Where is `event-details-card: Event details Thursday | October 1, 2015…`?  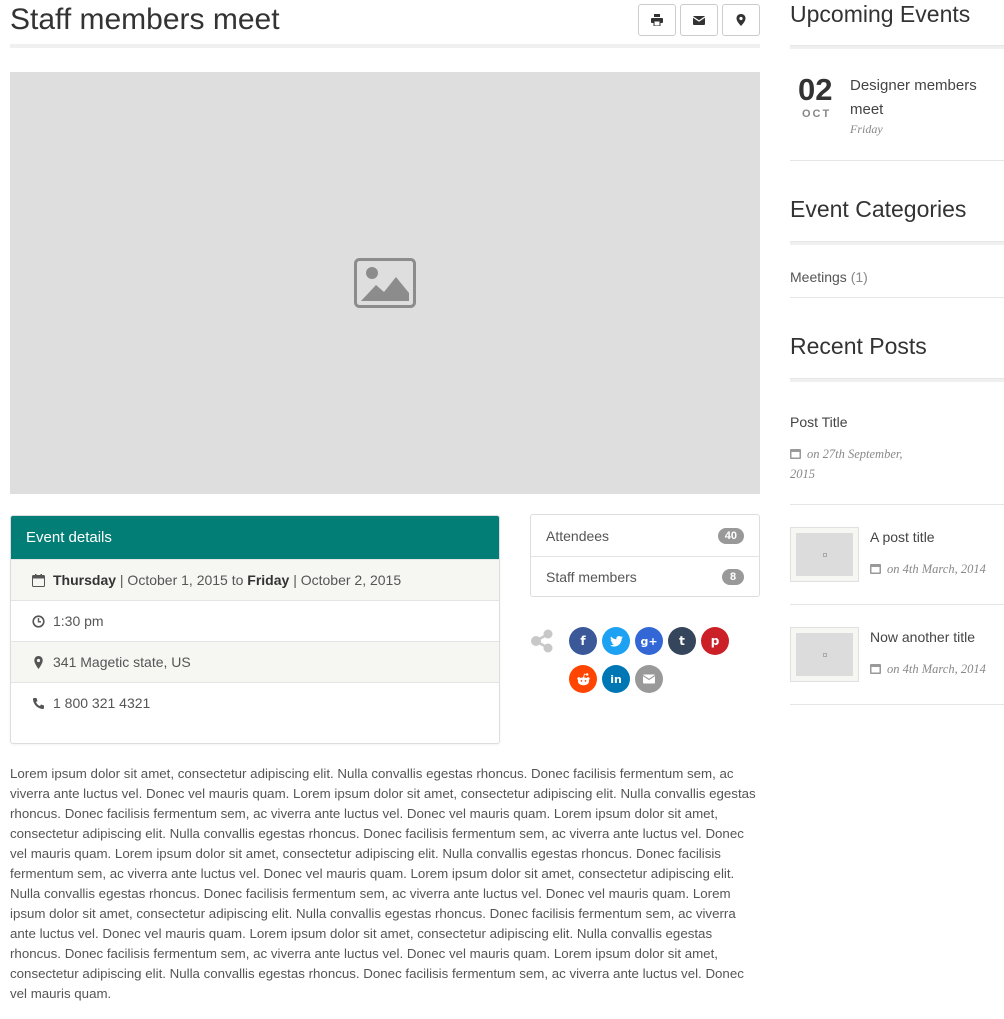
event-details-card: Event details Thursday | October 1, 2015… is located at coordinates (255, 629).